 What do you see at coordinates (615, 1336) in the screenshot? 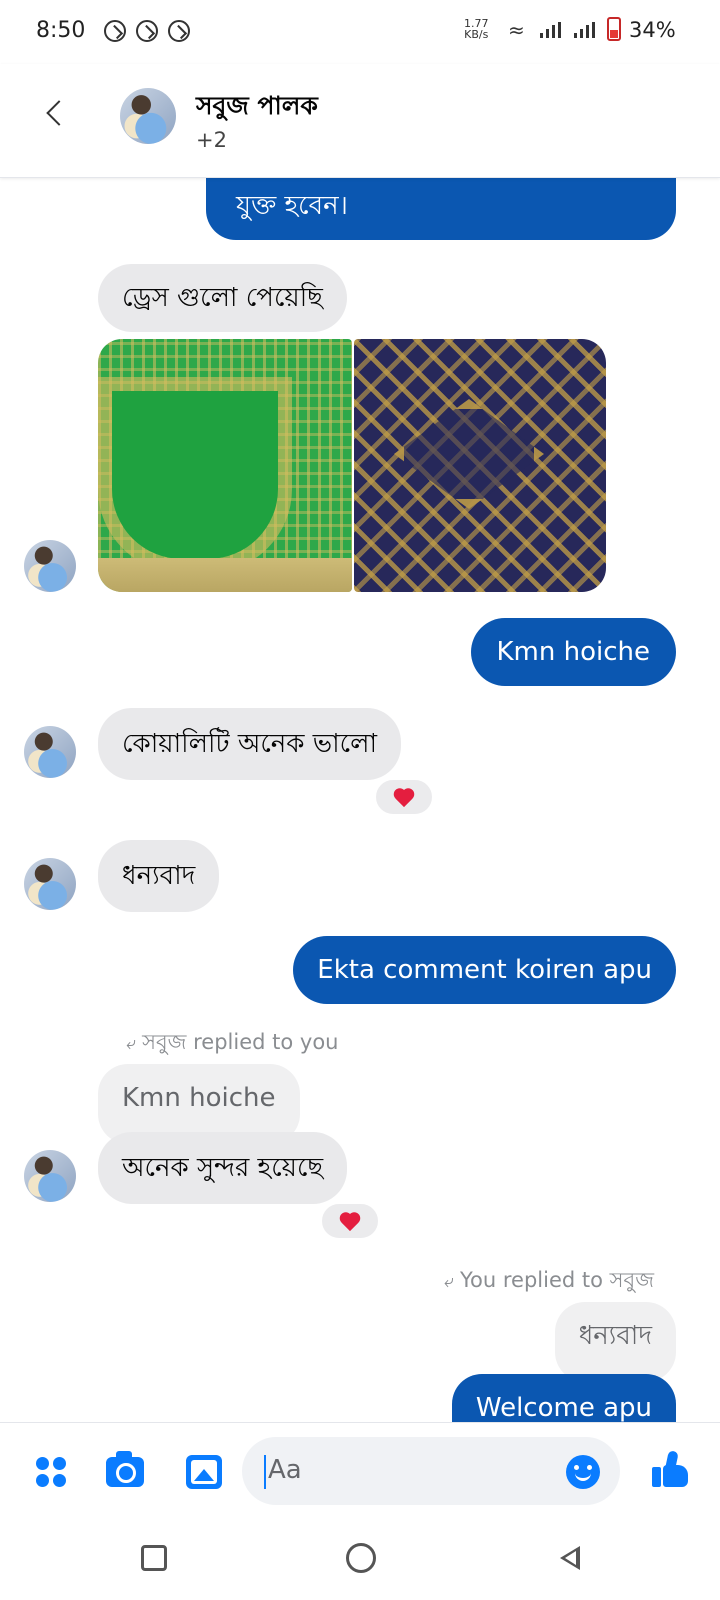
I see `quoted-text: ধন্যবাদ` at bounding box center [615, 1336].